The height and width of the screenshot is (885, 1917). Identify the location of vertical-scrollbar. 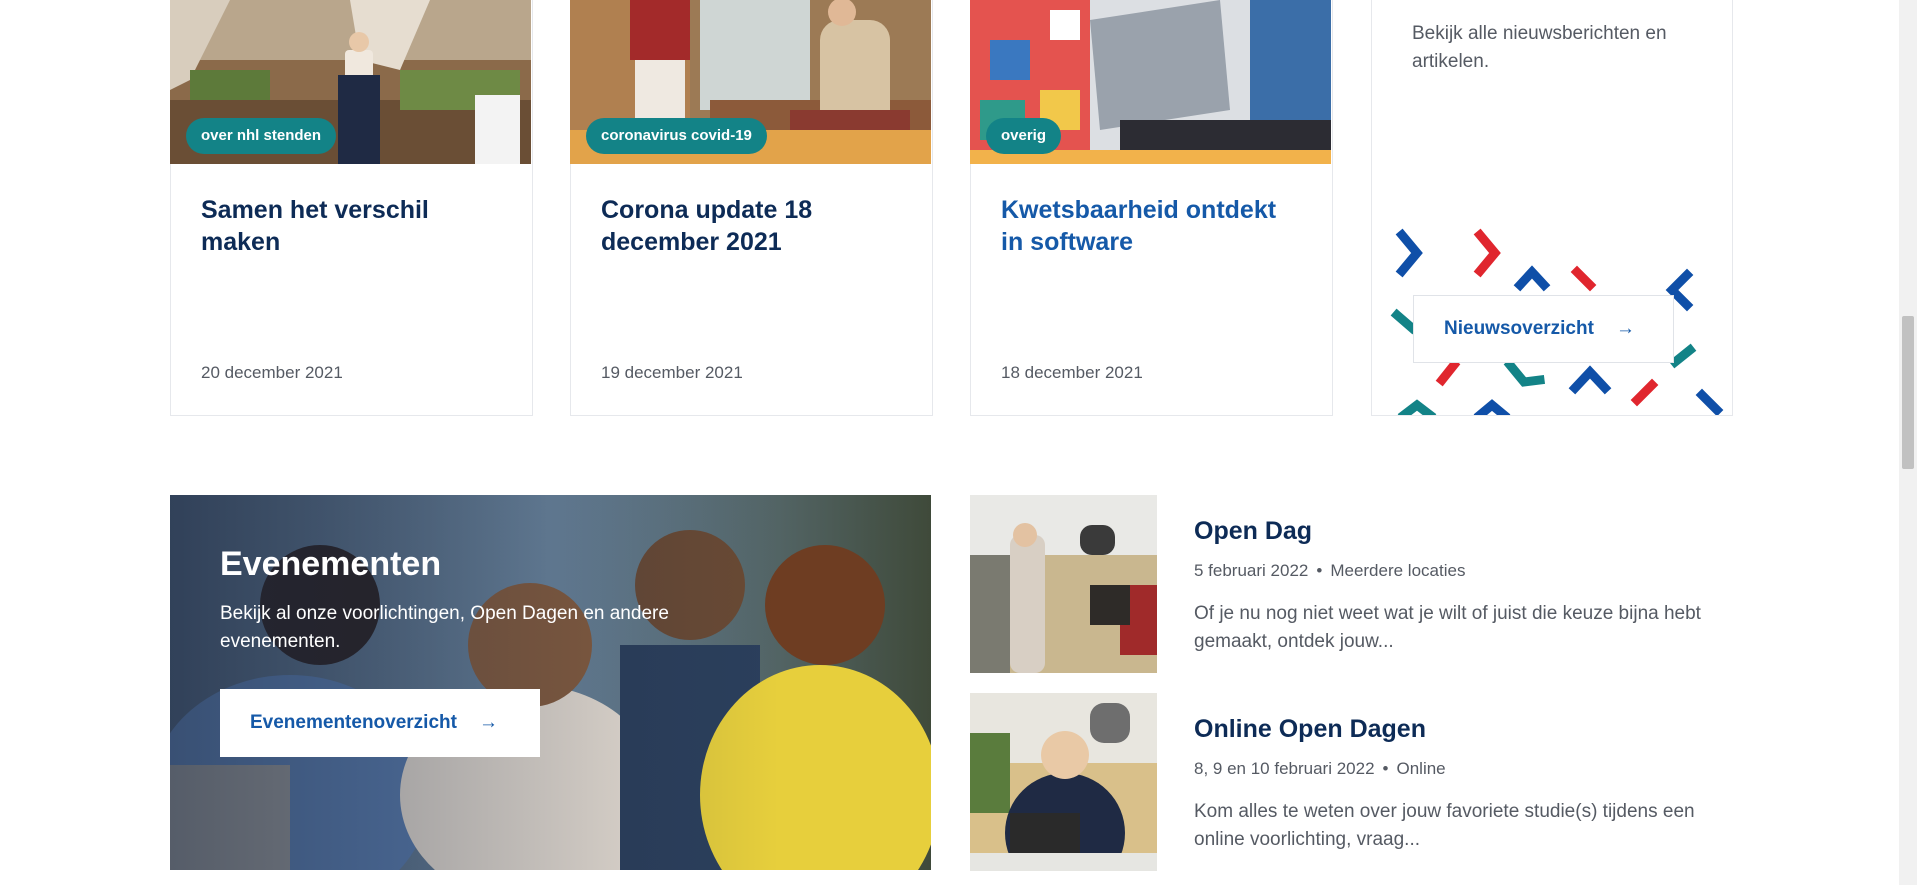
(1908, 442).